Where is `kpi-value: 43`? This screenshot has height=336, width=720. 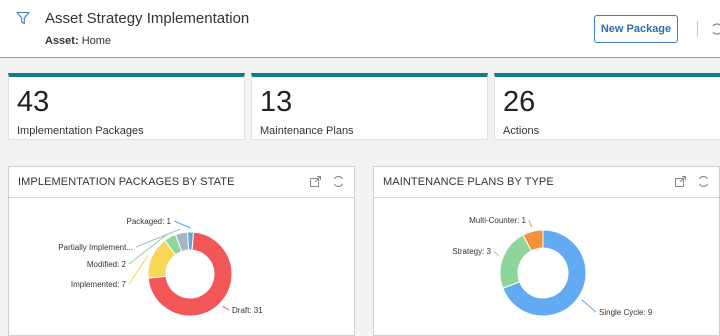
kpi-value: 43 is located at coordinates (33, 102).